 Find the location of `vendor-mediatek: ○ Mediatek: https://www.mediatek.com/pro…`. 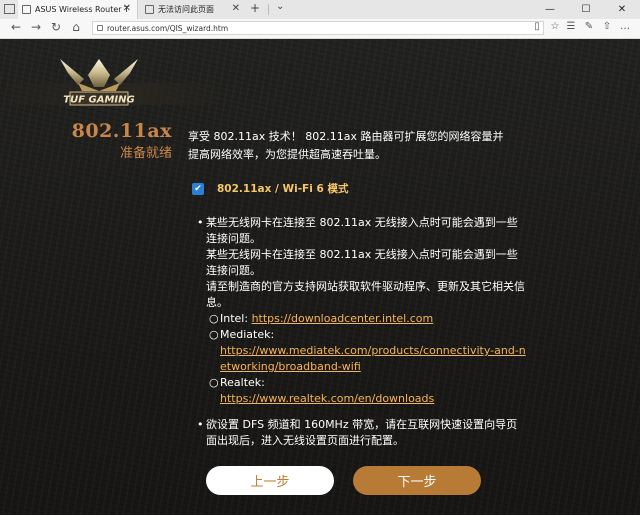

vendor-mediatek: ○ Mediatek: https://www.mediatek.com/pro… is located at coordinates (366, 351).